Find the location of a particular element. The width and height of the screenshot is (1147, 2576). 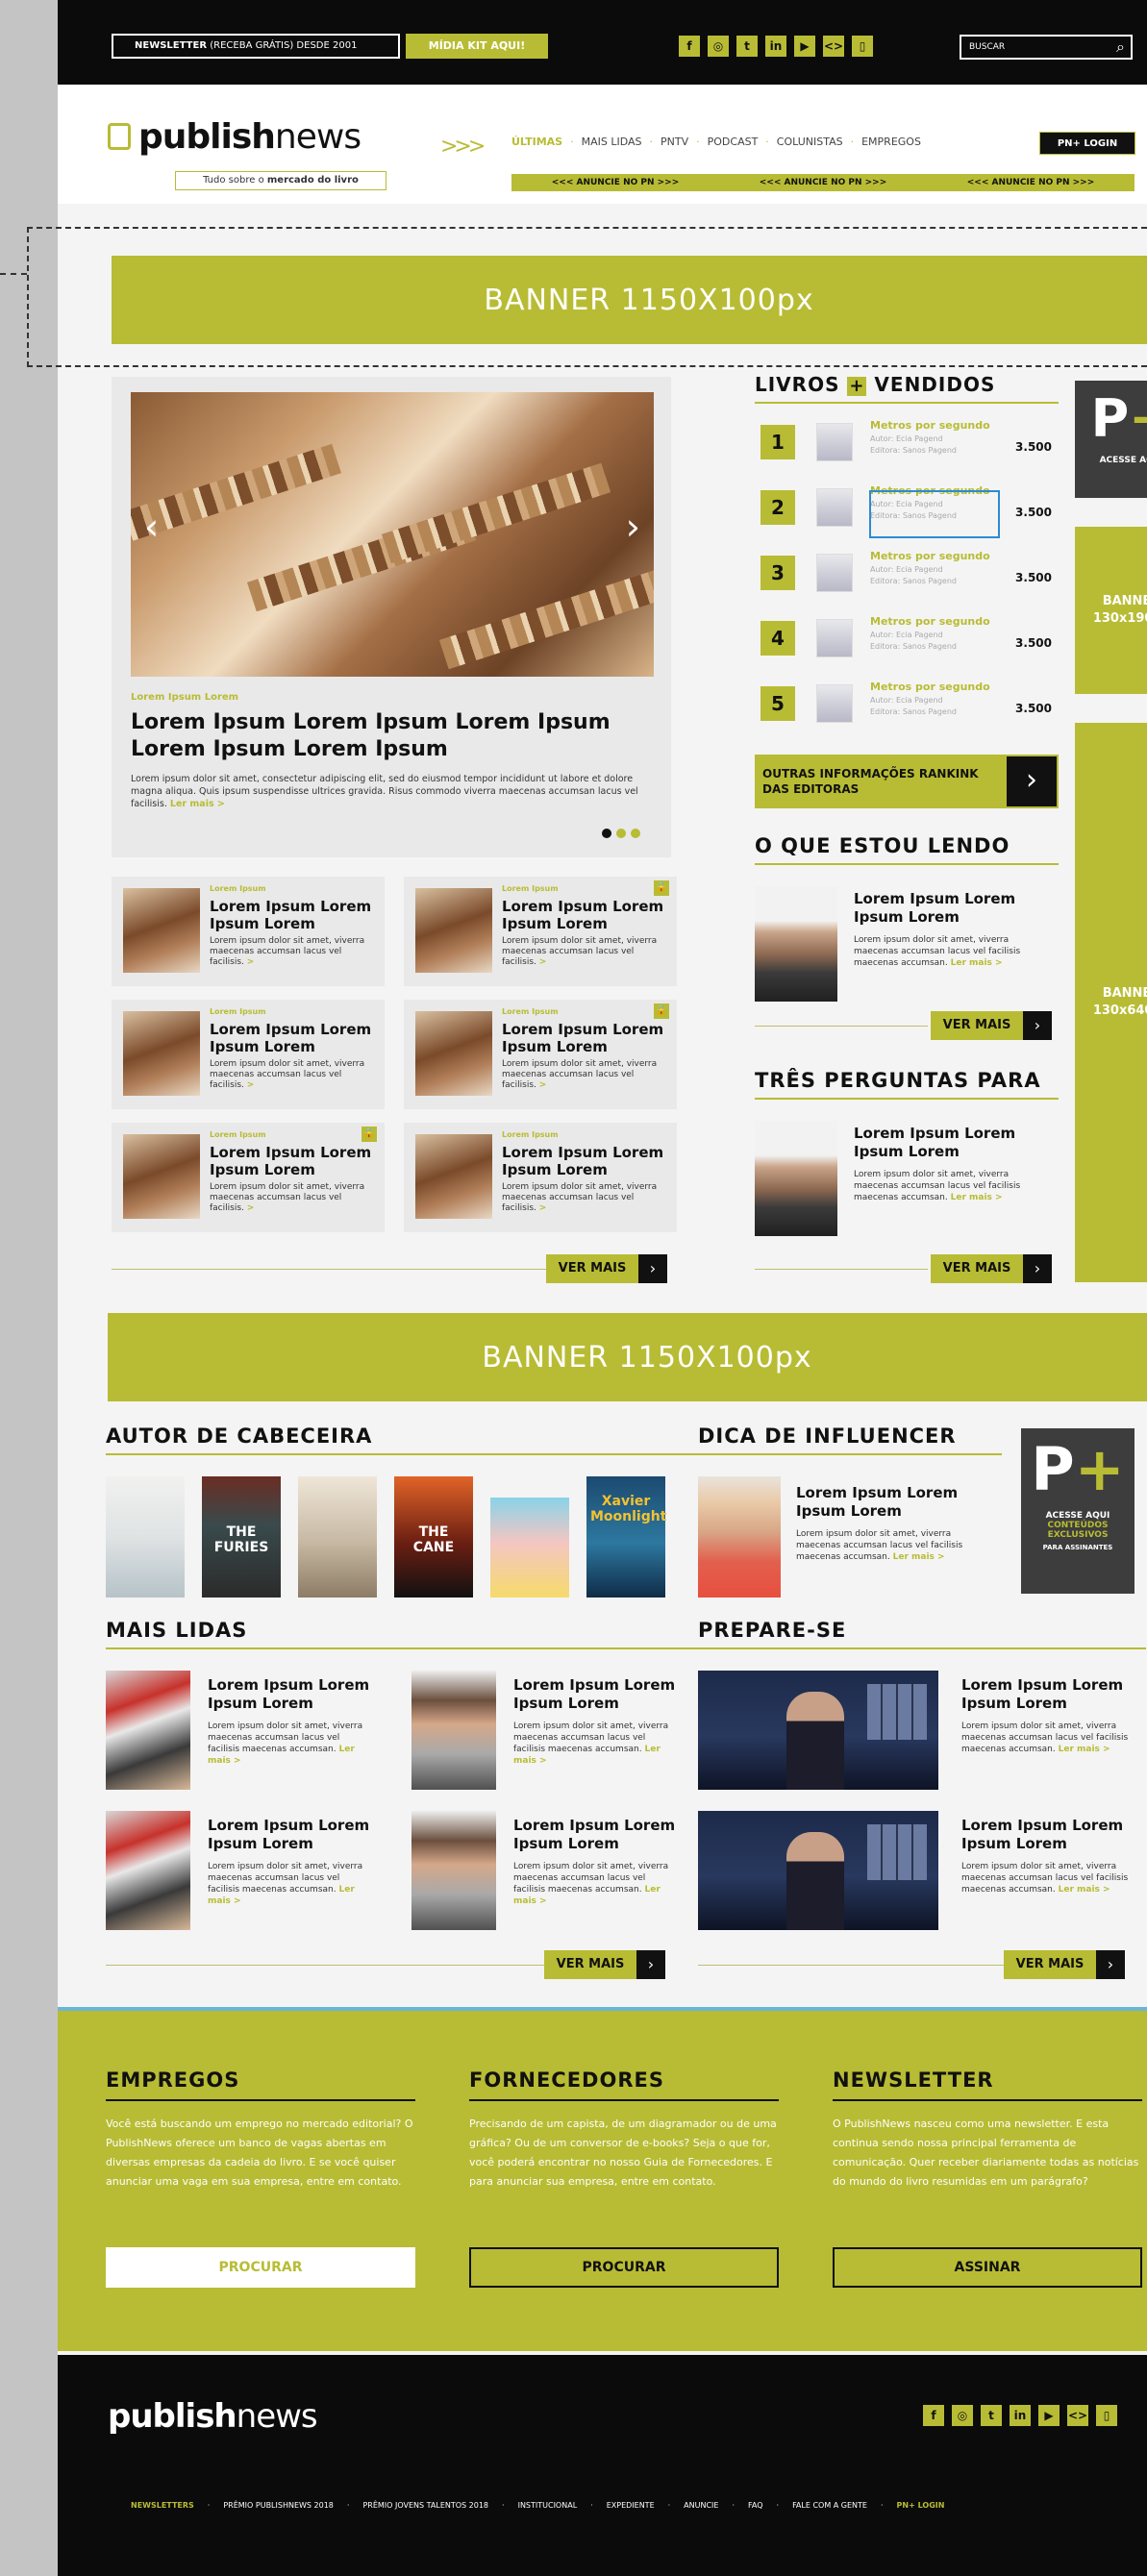

prepare-title: Lorem Ipsum Lorem Ipsum Lorem is located at coordinates (1052, 1695).